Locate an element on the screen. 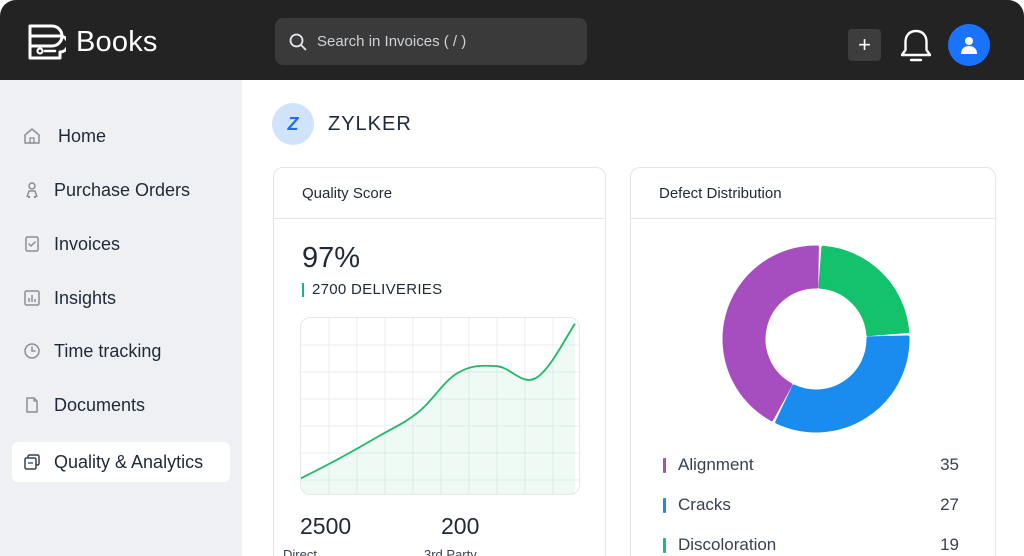 The width and height of the screenshot is (1024, 556). legend-label: Discoloration is located at coordinates (727, 544).